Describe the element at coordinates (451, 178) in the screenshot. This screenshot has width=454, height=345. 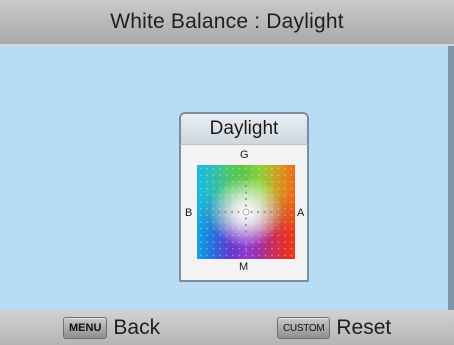
I see `right-edge-bar` at that location.